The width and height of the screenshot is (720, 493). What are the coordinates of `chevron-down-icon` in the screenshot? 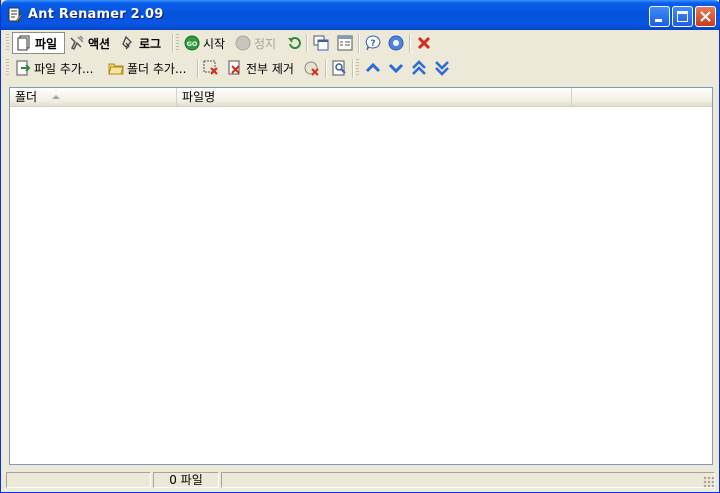 It's located at (396, 68).